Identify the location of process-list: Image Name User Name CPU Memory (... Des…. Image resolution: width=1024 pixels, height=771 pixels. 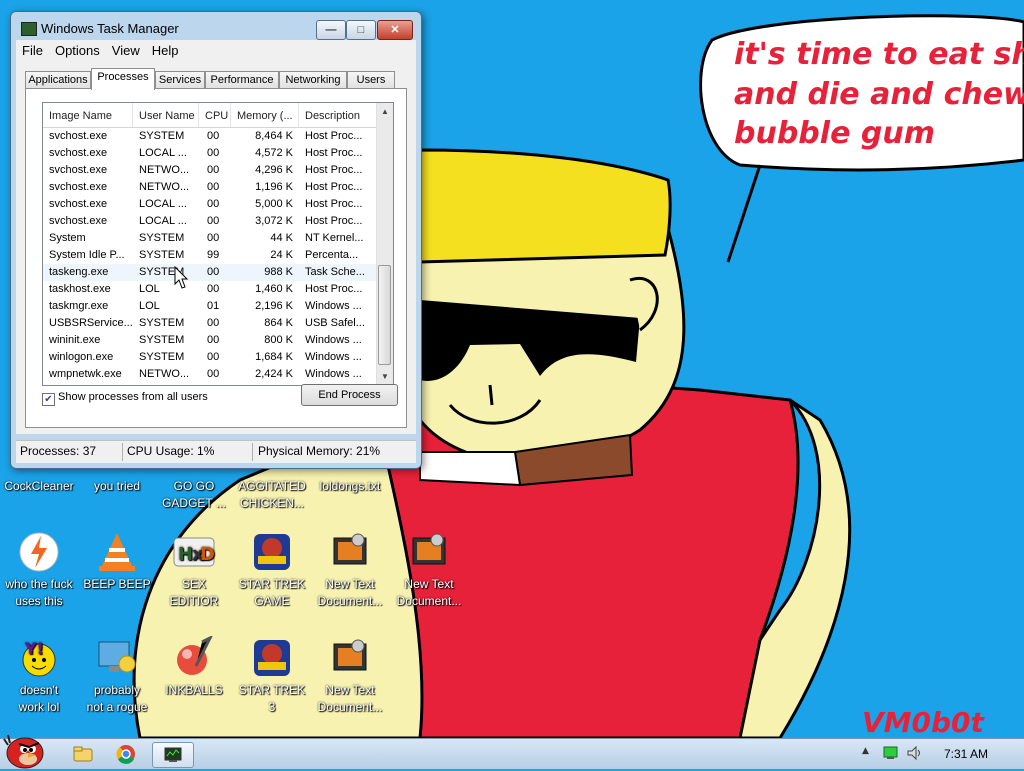
(218, 244).